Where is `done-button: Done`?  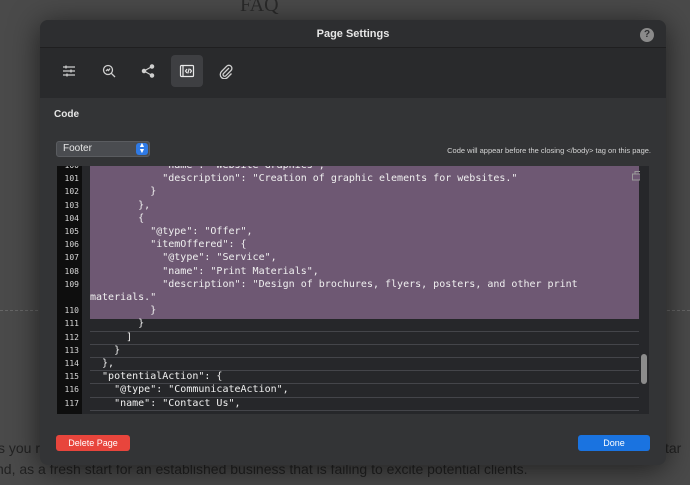 done-button: Done is located at coordinates (614, 443).